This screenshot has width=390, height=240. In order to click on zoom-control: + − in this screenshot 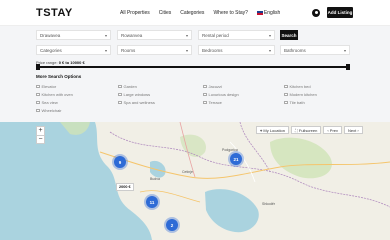, I will do `click(40, 135)`.